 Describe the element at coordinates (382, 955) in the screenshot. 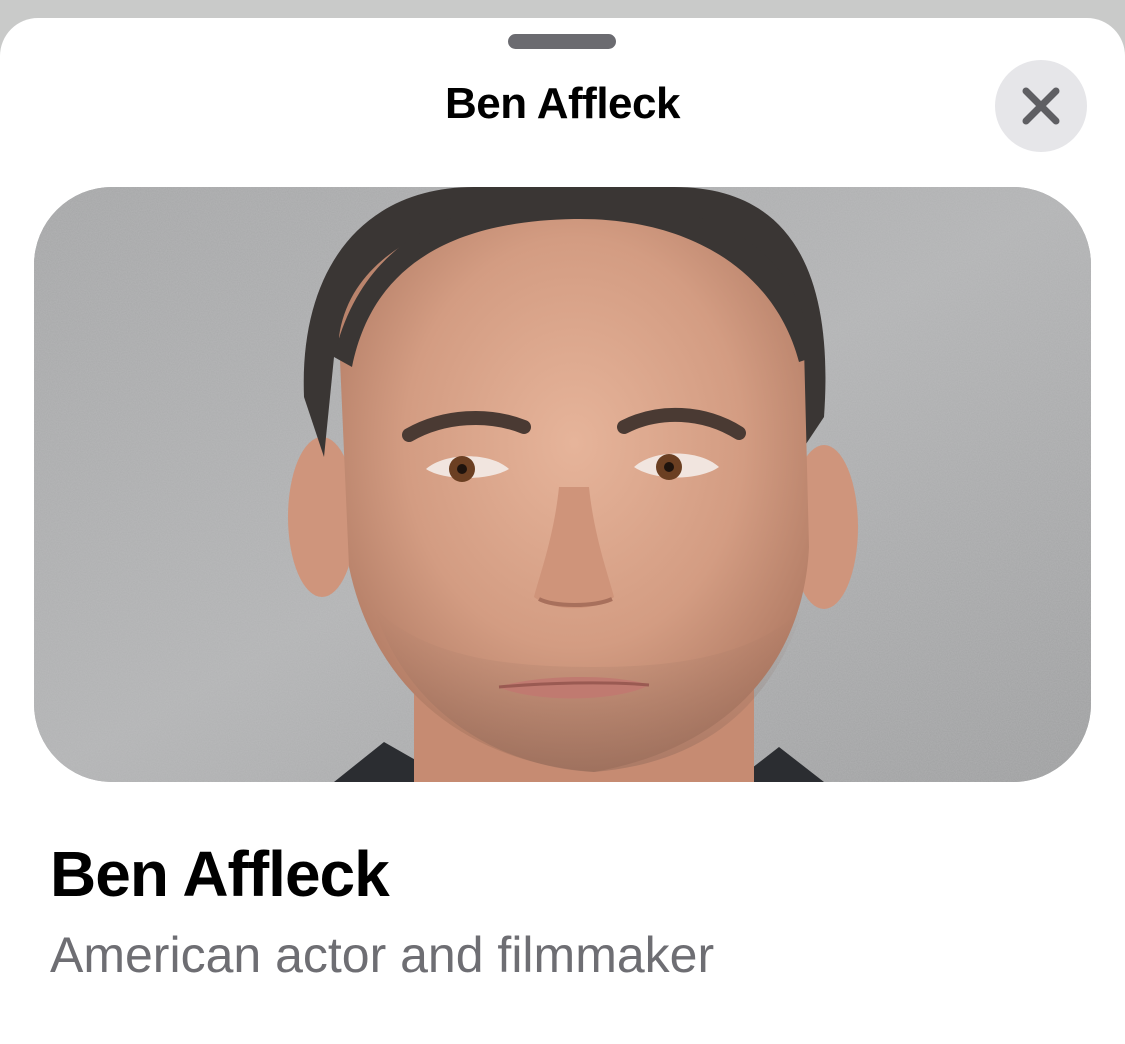

I see `person-description: American actor and filmmaker` at that location.